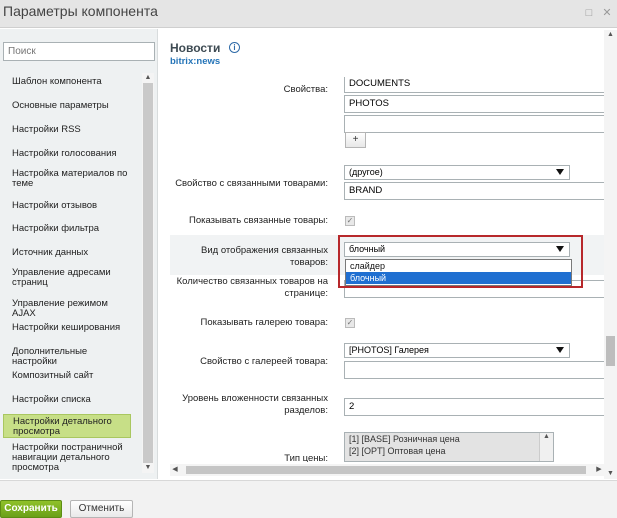  I want to click on sidebar-item-main-params: Основные параметры, so click(67, 106).